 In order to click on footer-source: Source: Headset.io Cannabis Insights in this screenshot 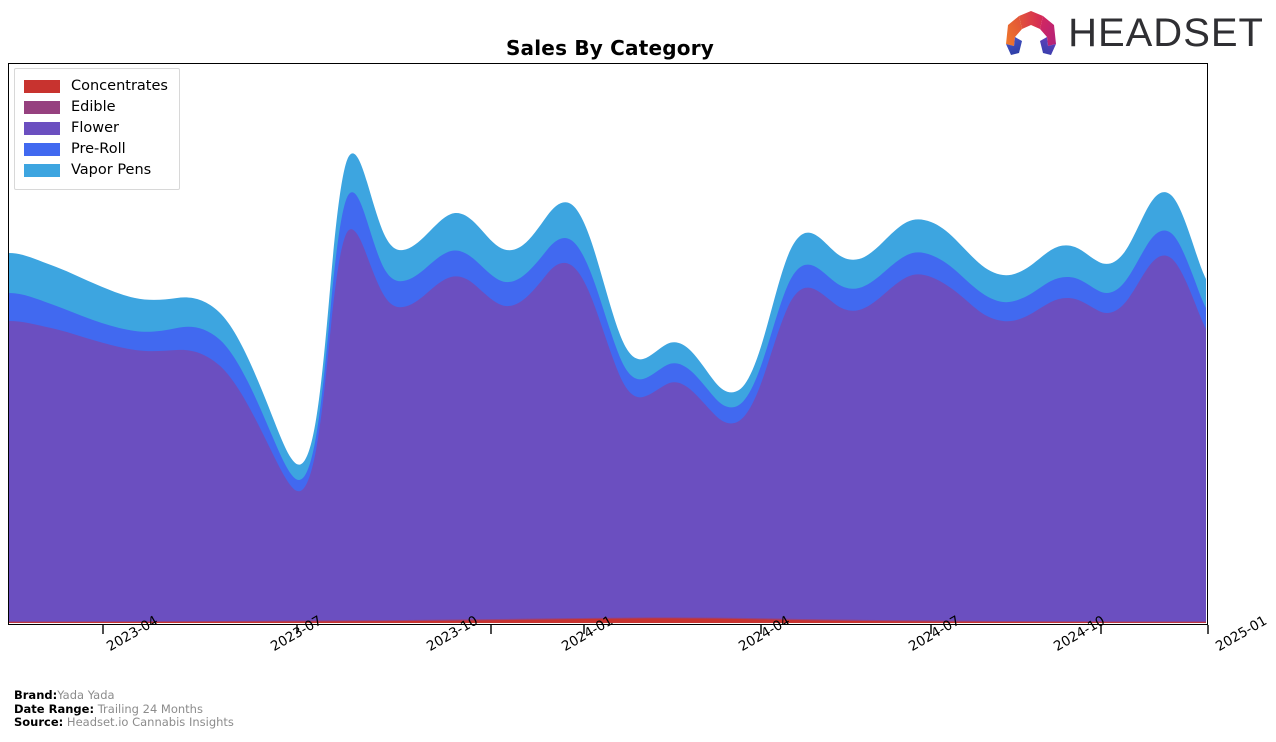, I will do `click(124, 722)`.